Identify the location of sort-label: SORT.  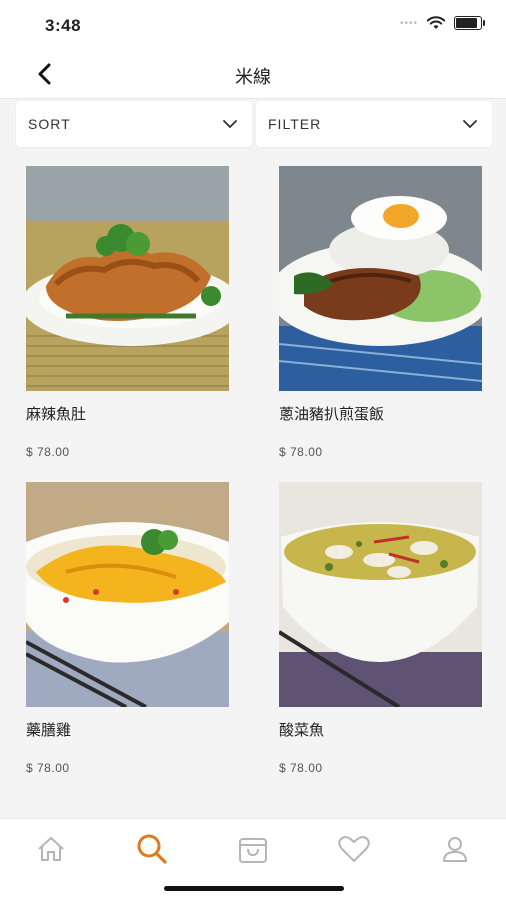
(49, 124).